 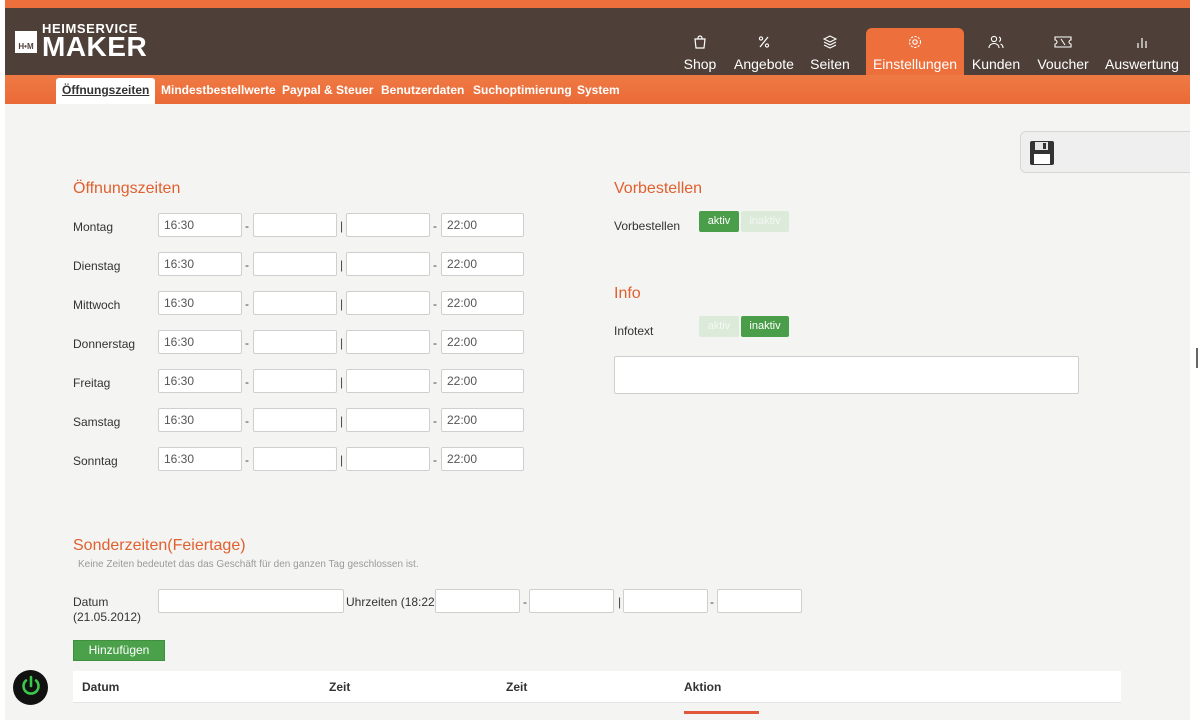 What do you see at coordinates (658, 188) in the screenshot?
I see `preorder-title: Vorbestellen` at bounding box center [658, 188].